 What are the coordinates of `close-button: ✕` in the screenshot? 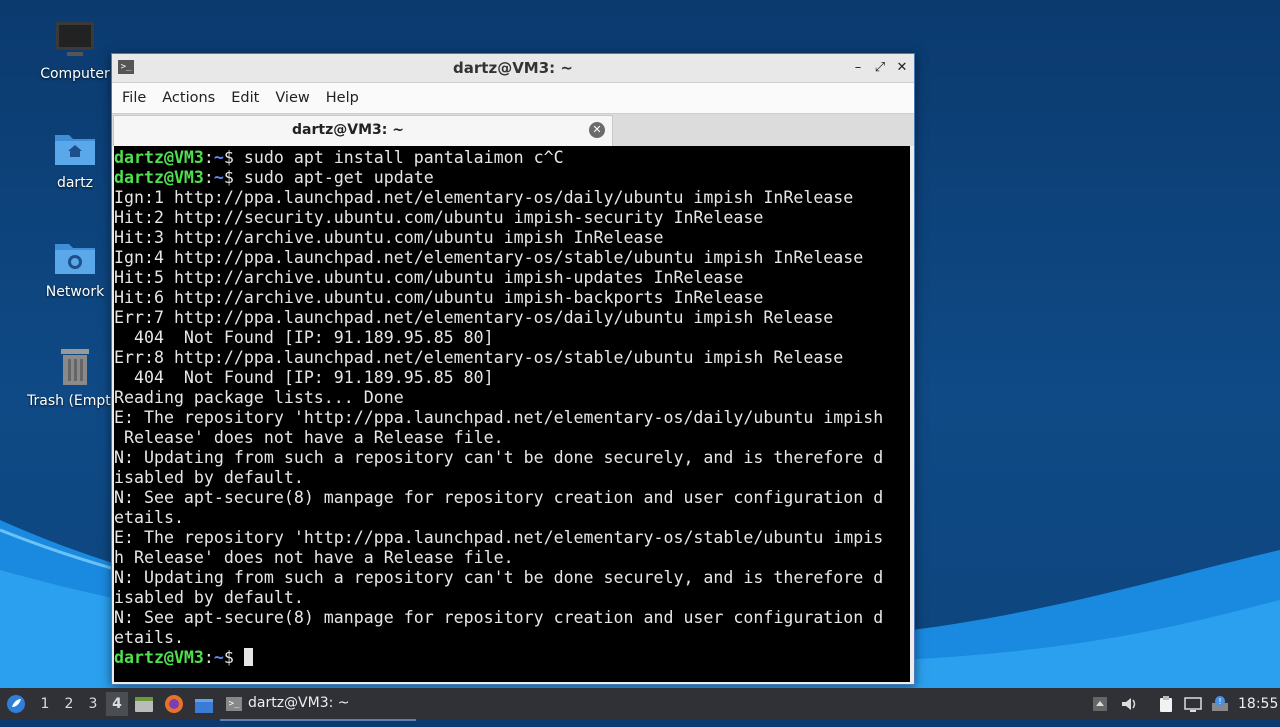 It's located at (902, 68).